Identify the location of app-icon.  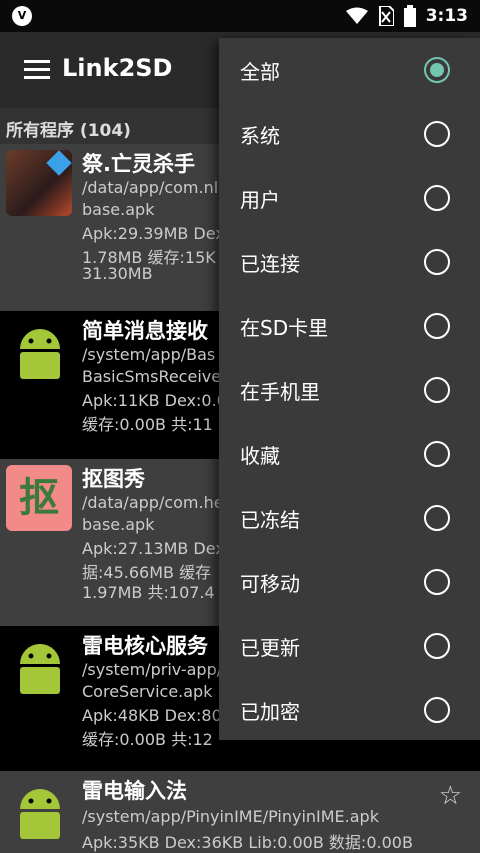
(39, 183).